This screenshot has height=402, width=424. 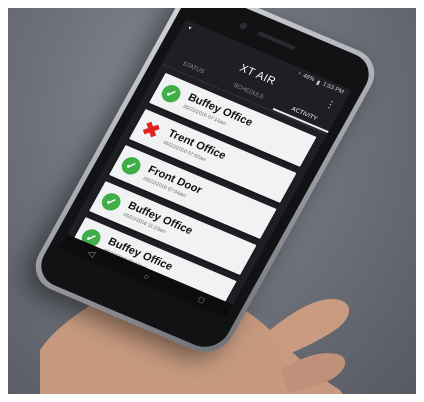 What do you see at coordinates (189, 28) in the screenshot?
I see `signal-icon: ▾` at bounding box center [189, 28].